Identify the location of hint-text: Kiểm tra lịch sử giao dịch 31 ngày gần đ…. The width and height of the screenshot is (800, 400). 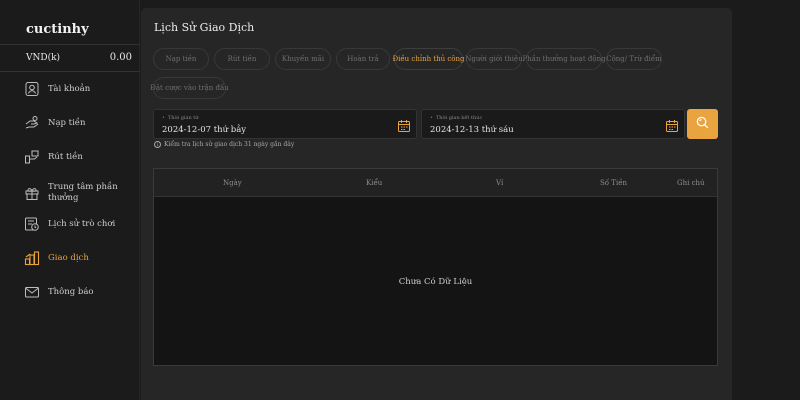
(229, 144).